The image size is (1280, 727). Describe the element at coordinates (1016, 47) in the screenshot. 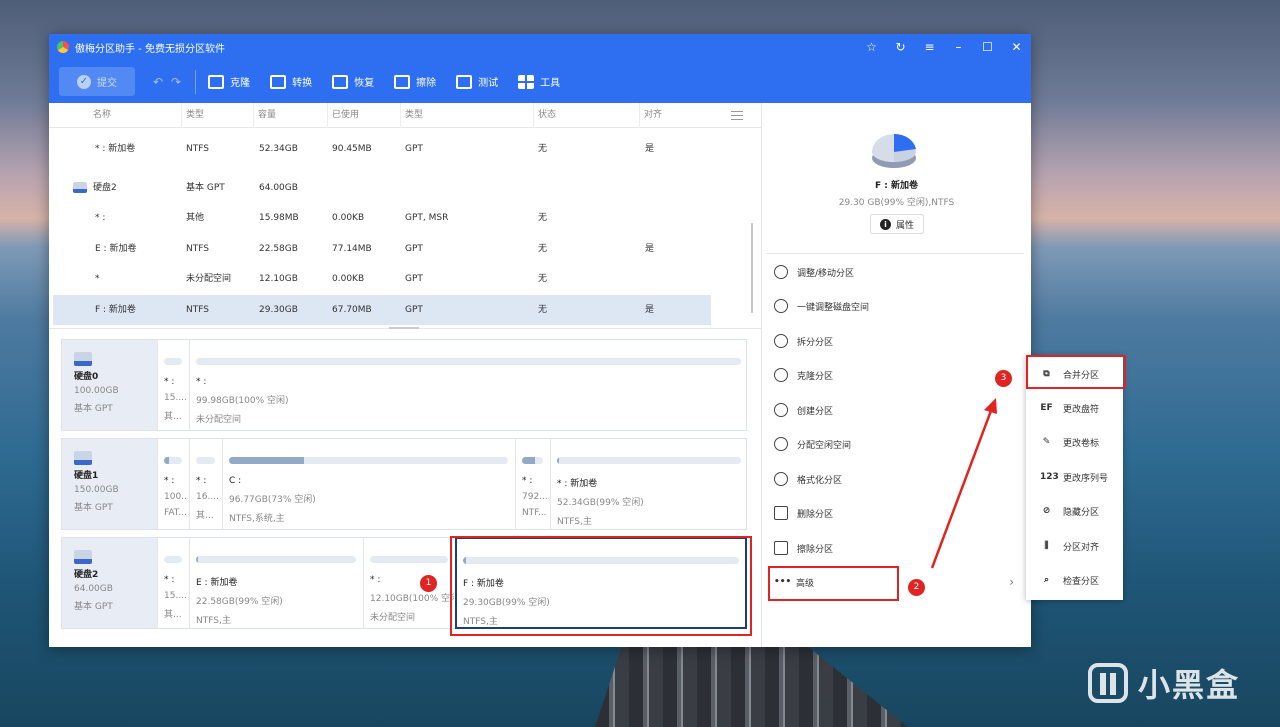

I see `close-button: ✕` at that location.